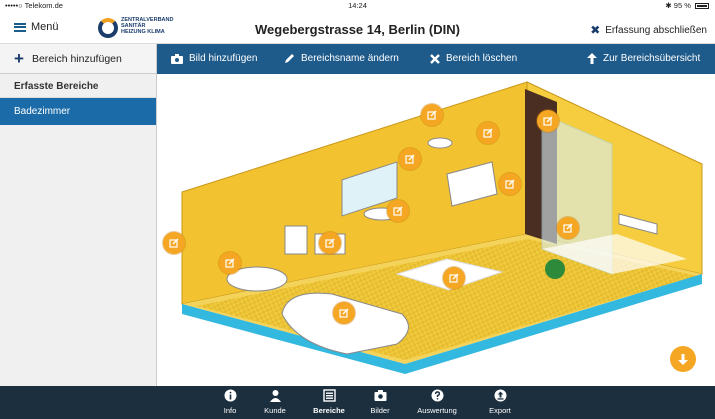 Image resolution: width=715 pixels, height=419 pixels. I want to click on question-icon, so click(437, 395).